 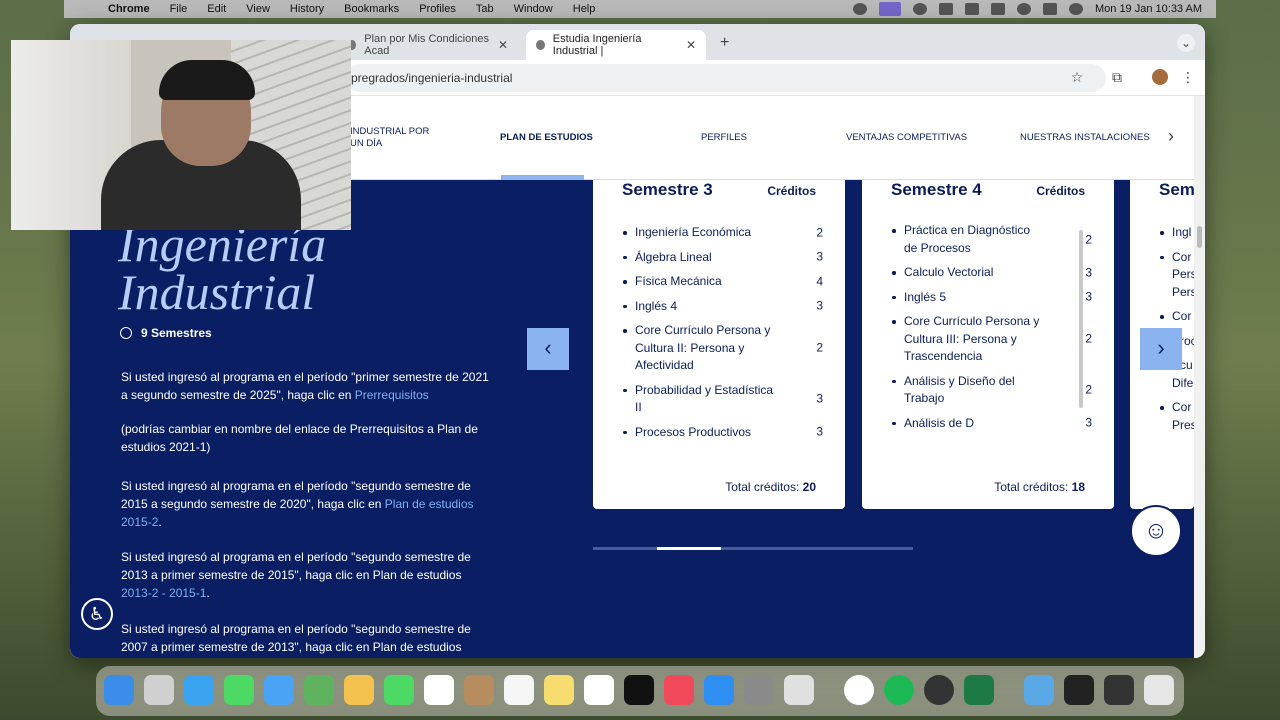 I want to click on carousel-prev-button: ‹, so click(x=548, y=349).